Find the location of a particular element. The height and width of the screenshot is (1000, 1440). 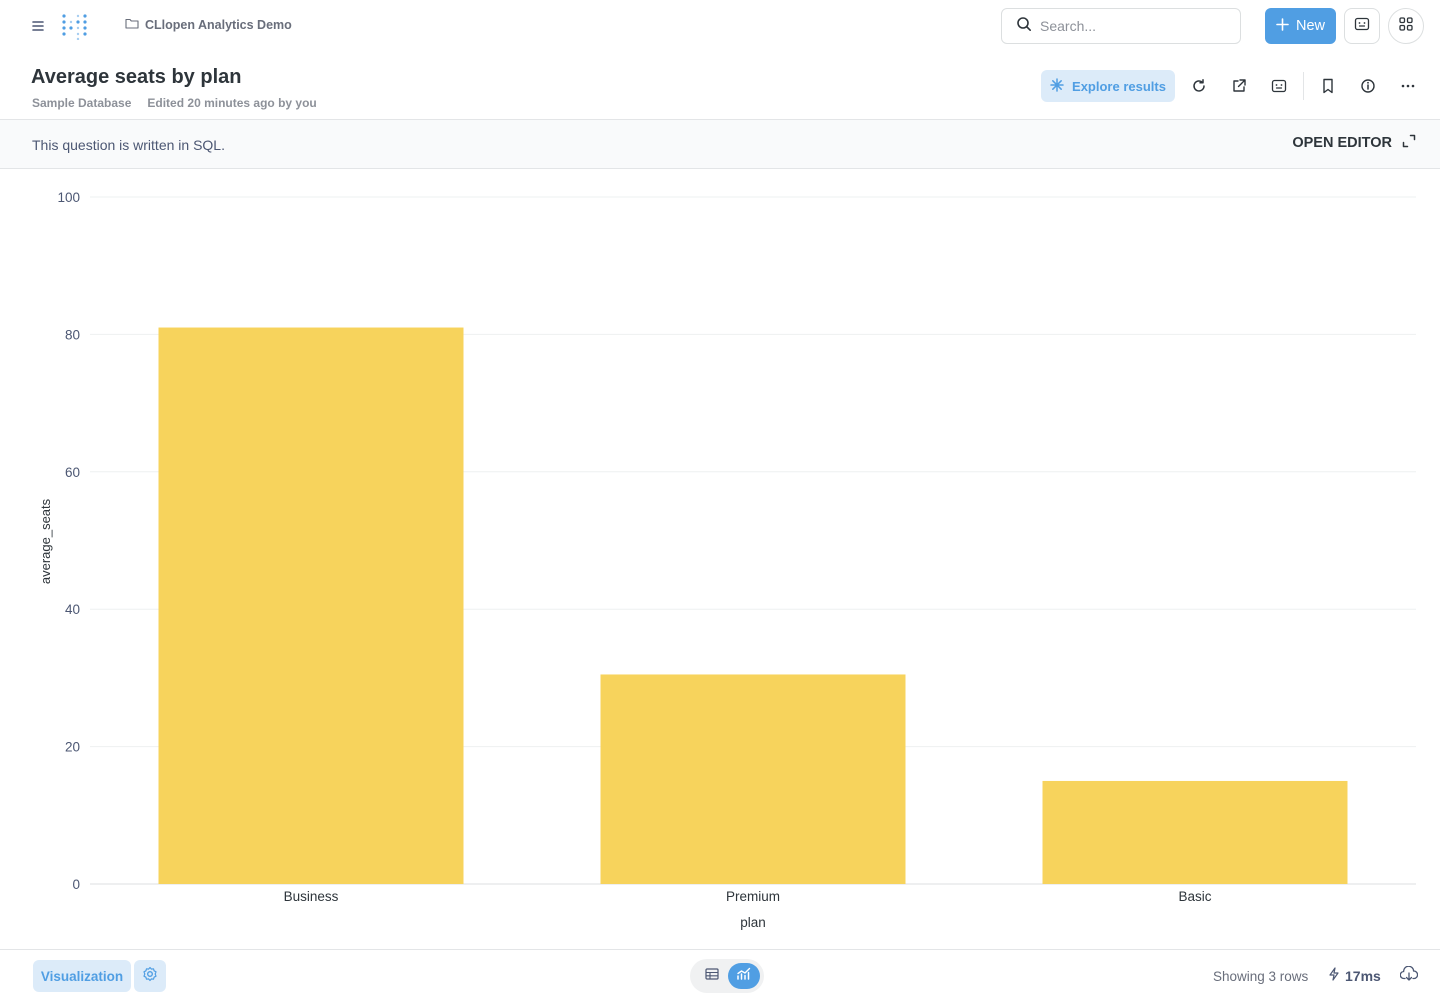

y-tick-label: 20 is located at coordinates (72, 747).